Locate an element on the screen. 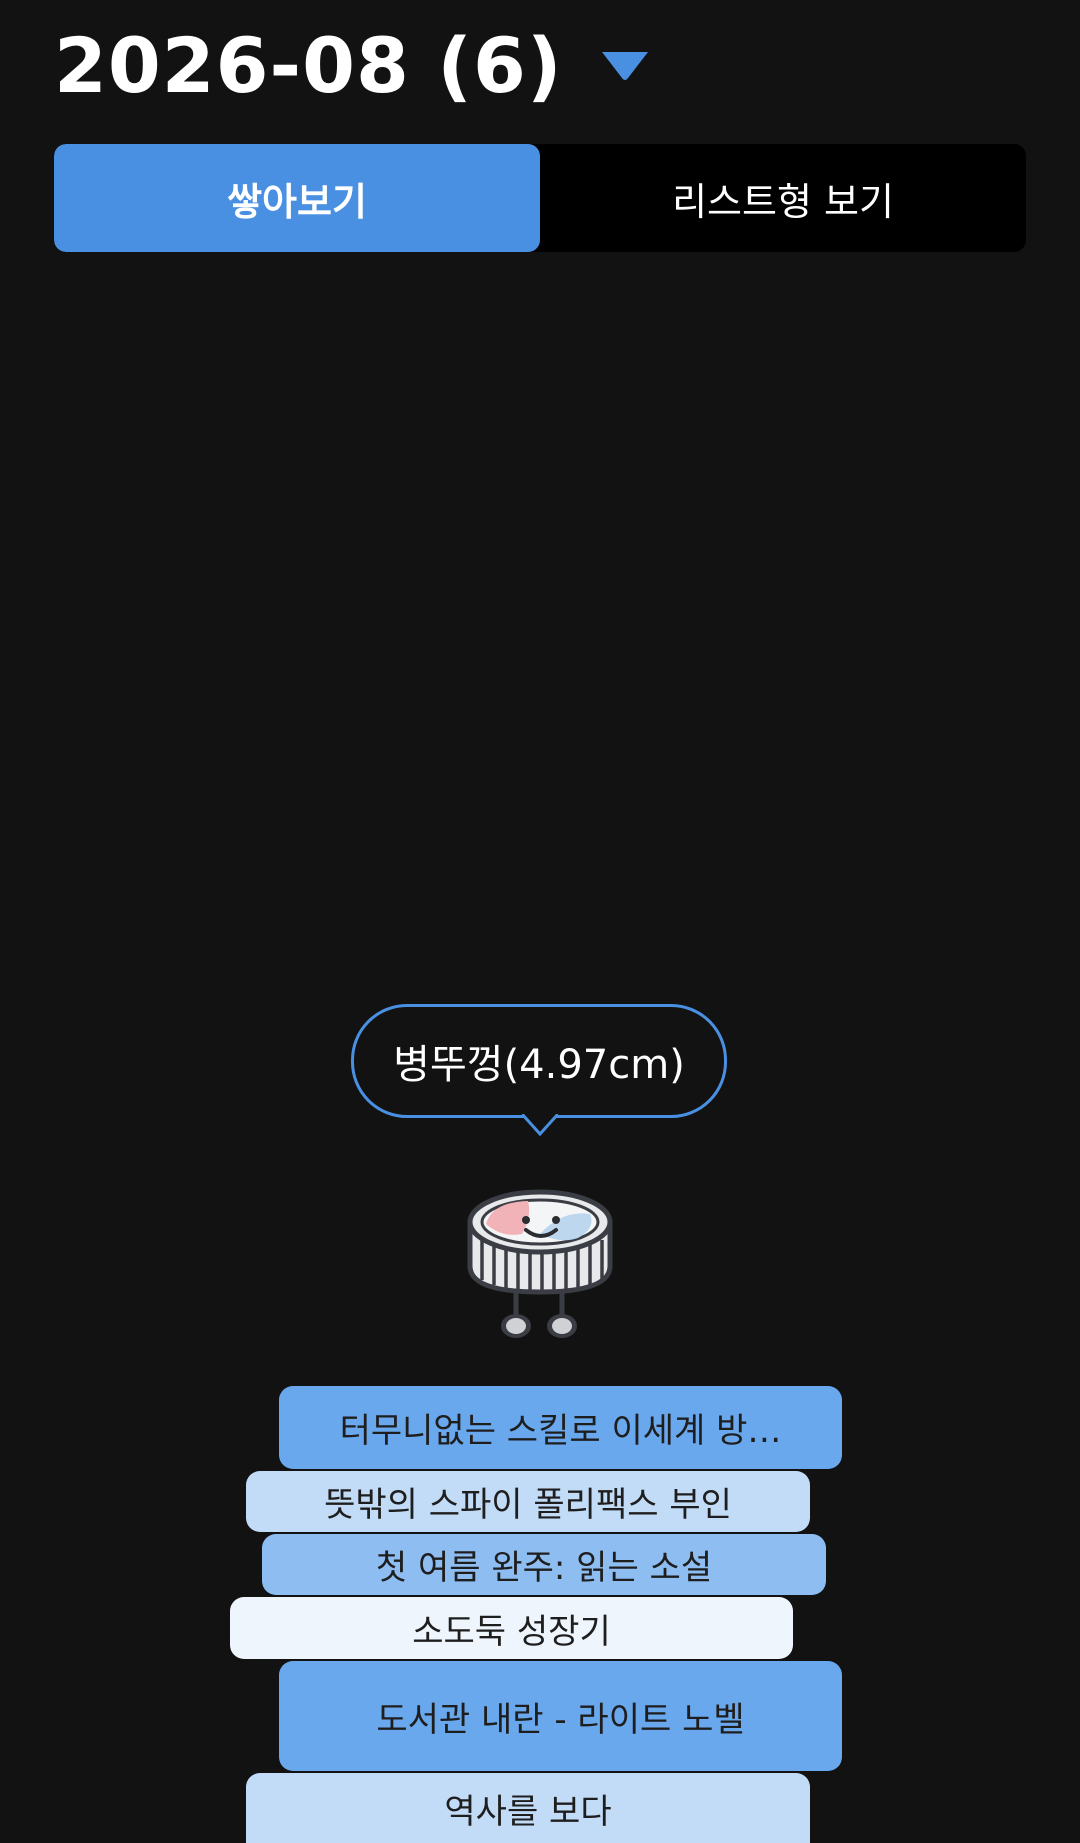 This screenshot has height=1843, width=1080. book-item: 뜻밖의 스파이 폴리팩스 부인 is located at coordinates (528, 1501).